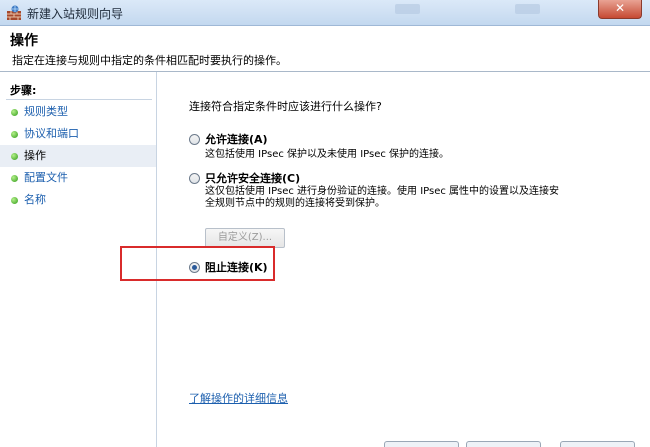  What do you see at coordinates (421, 444) in the screenshot?
I see `back-button` at bounding box center [421, 444].